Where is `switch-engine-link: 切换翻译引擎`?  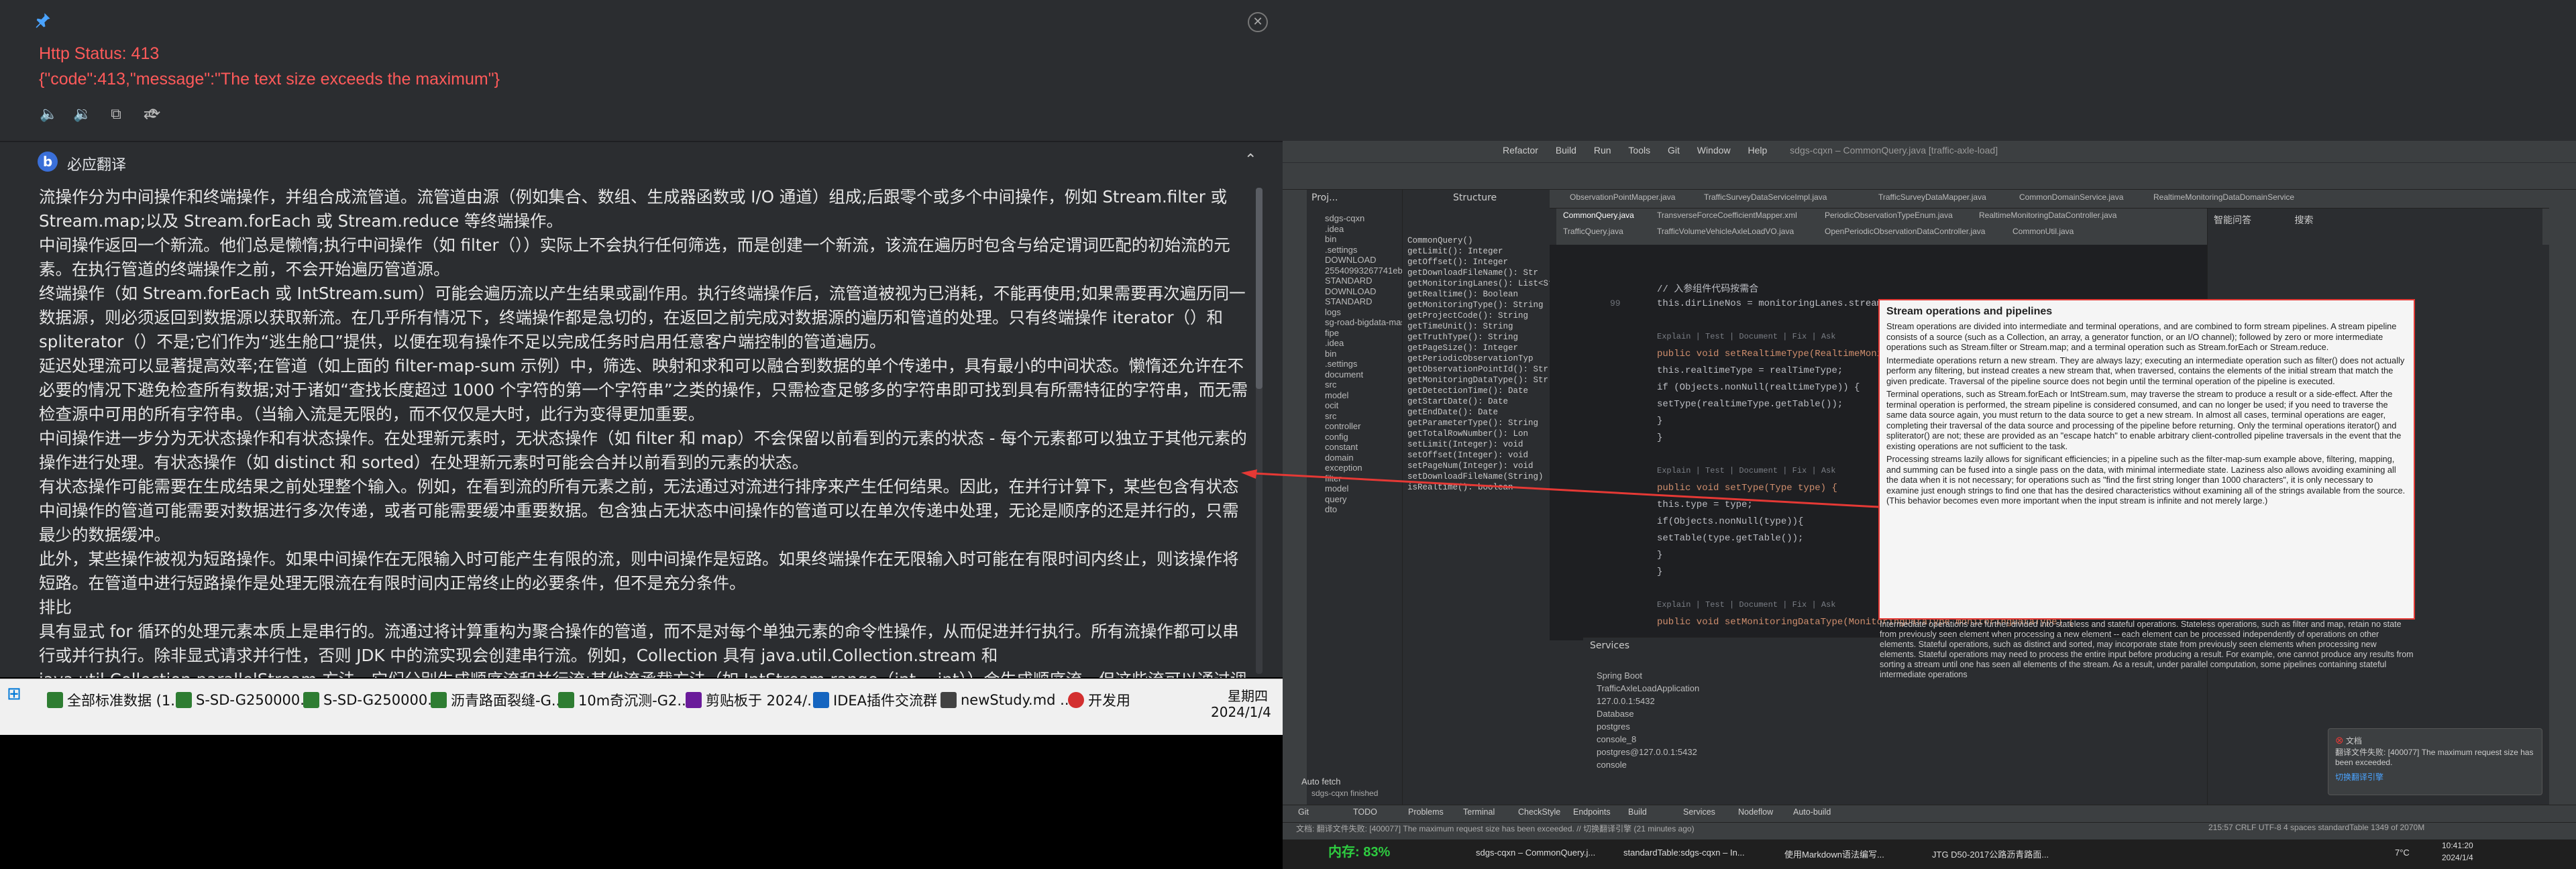
switch-engine-link: 切换翻译引擎 is located at coordinates (2435, 777).